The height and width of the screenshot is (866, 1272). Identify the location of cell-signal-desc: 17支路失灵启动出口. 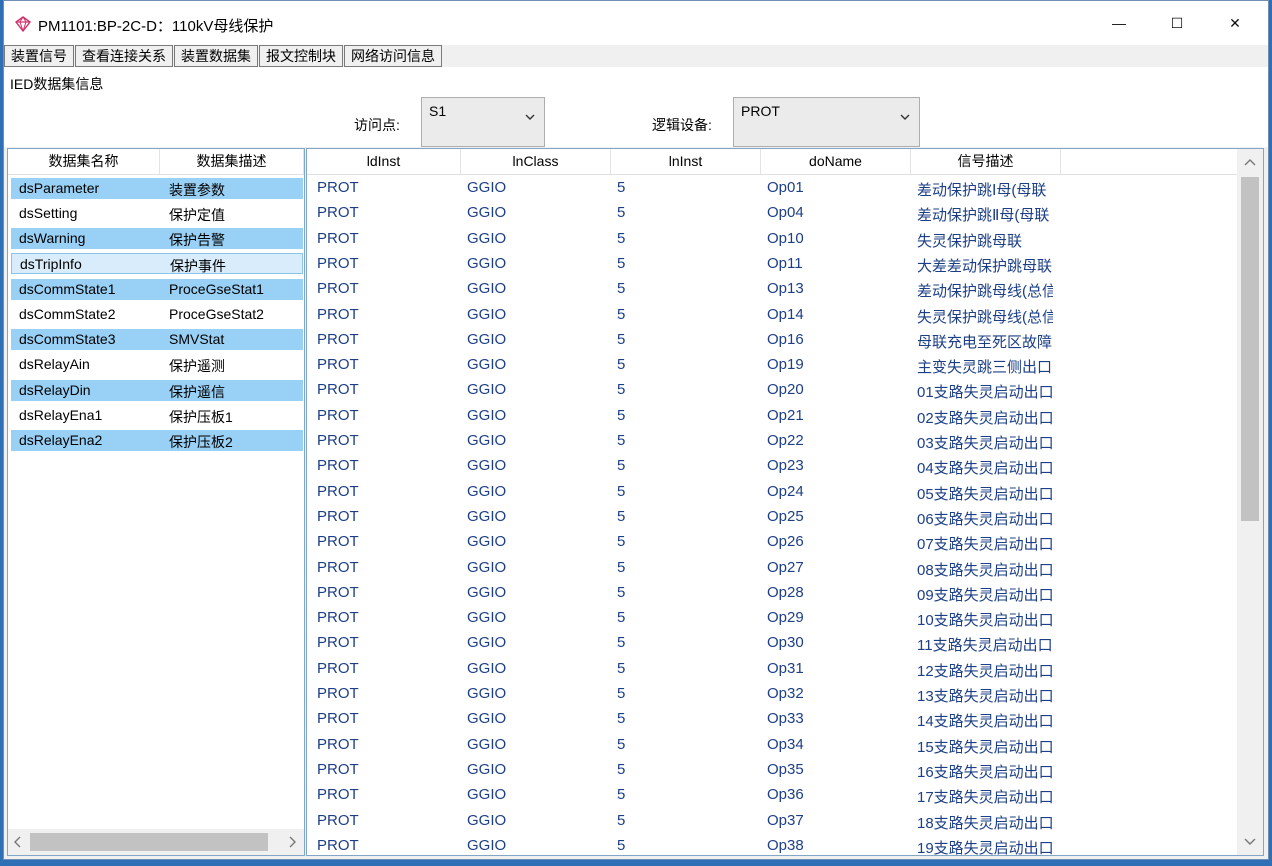
(985, 798).